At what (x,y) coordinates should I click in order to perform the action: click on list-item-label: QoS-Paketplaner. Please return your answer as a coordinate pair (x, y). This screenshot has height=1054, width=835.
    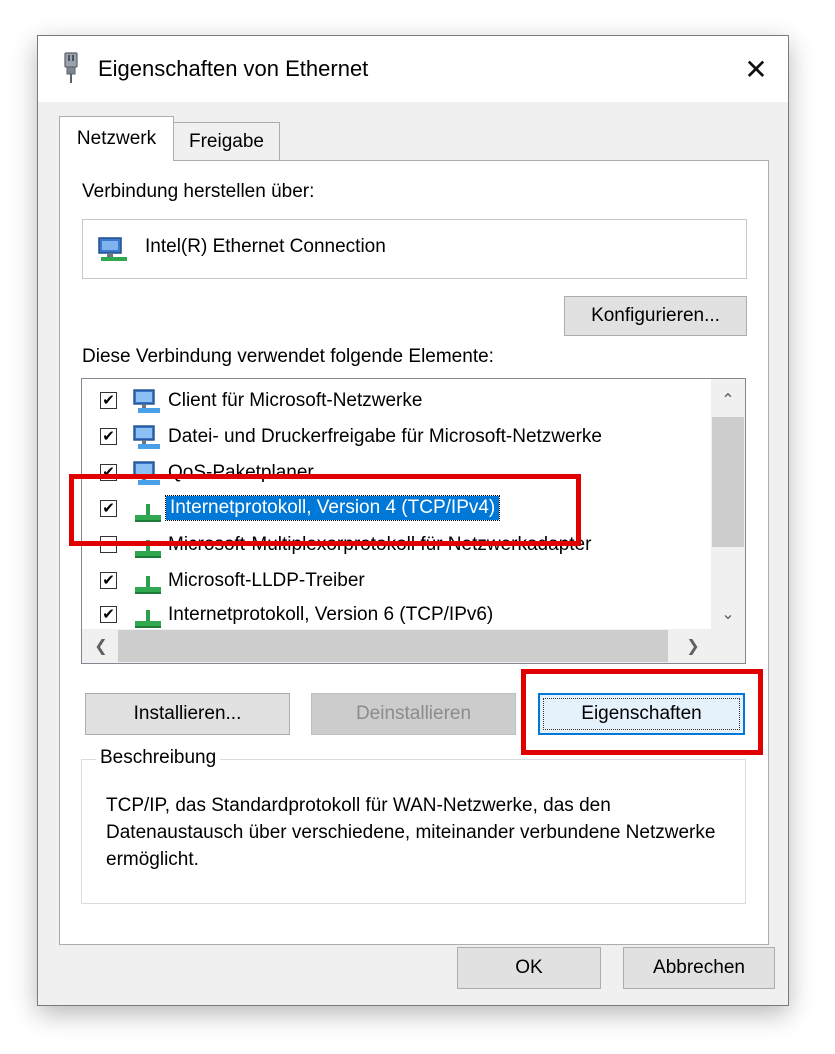
    Looking at the image, I should click on (241, 472).